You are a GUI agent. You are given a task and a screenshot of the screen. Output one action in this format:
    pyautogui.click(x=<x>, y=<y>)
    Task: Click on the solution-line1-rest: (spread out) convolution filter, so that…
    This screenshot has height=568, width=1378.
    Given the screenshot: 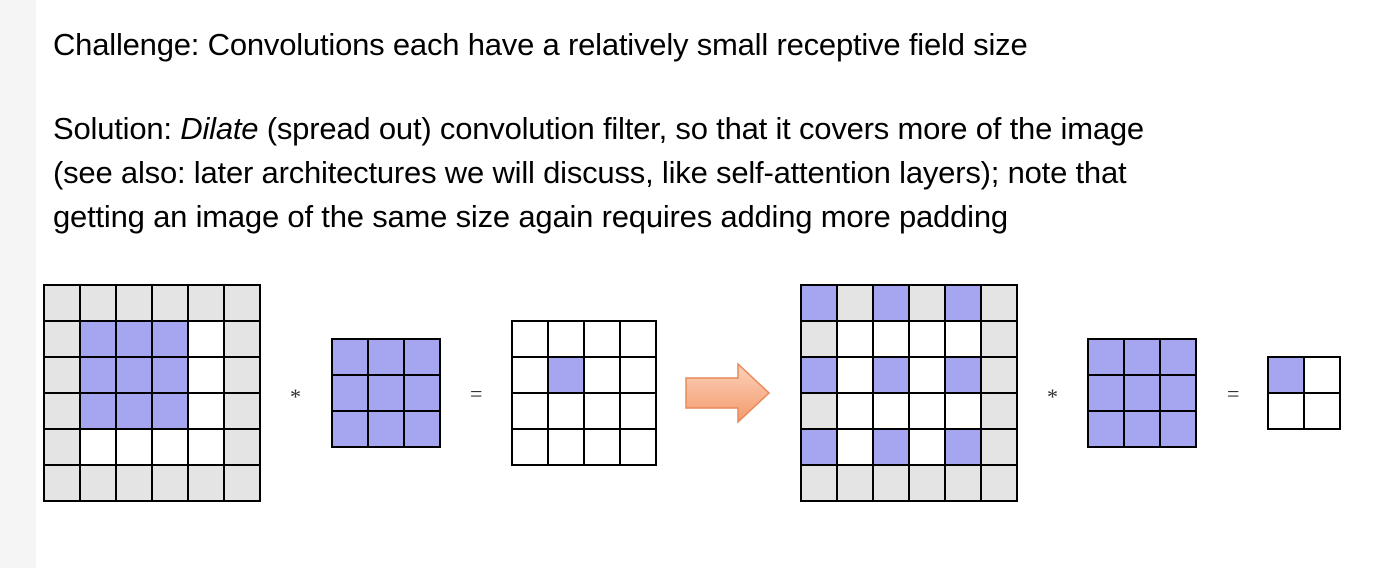 What is the action you would take?
    pyautogui.click(x=701, y=128)
    